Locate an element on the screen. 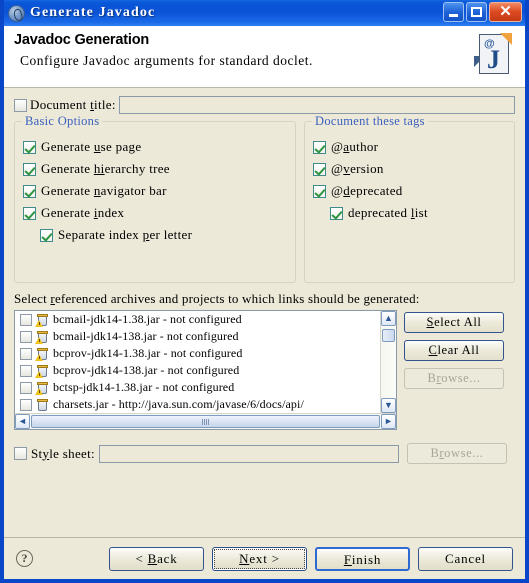 The width and height of the screenshot is (529, 583). checkbox-label: Generate use page is located at coordinates (91, 146).